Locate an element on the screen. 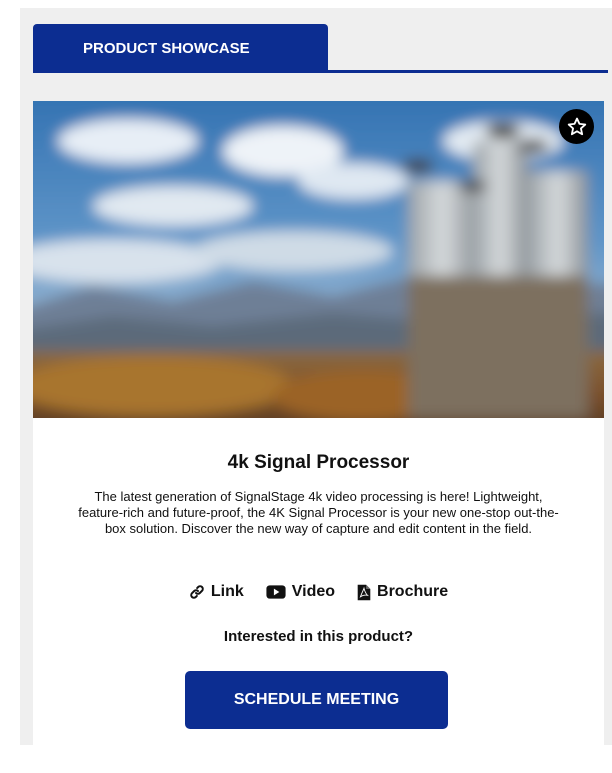 Image resolution: width=612 pixels, height=773 pixels. video-label: Video is located at coordinates (313, 591).